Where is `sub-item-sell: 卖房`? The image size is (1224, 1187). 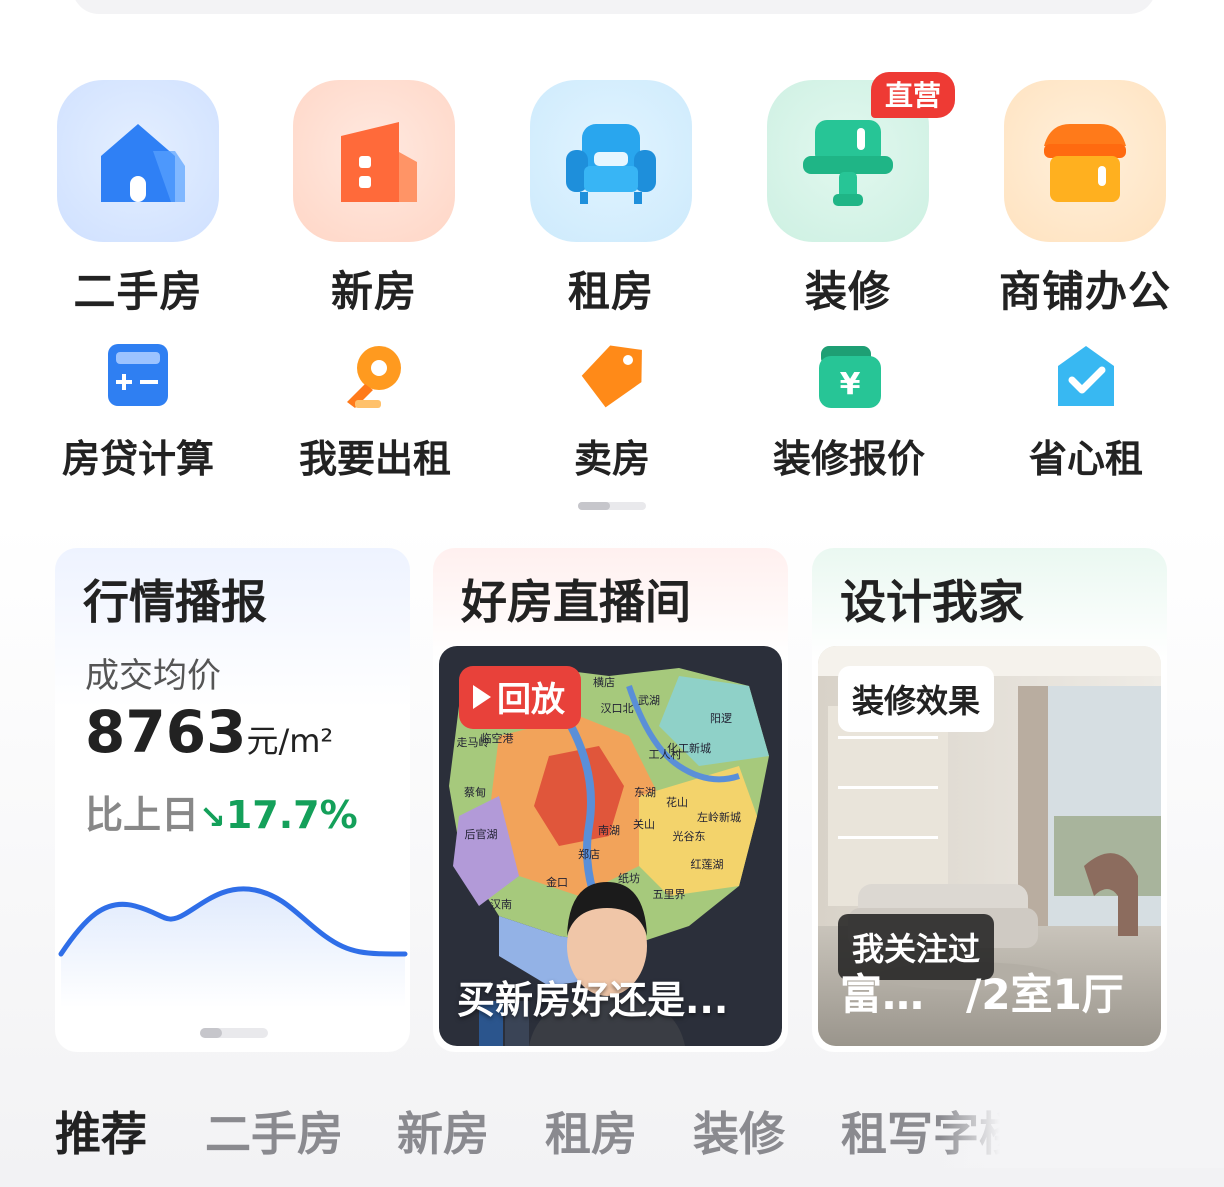 sub-item-sell: 卖房 is located at coordinates (612, 411).